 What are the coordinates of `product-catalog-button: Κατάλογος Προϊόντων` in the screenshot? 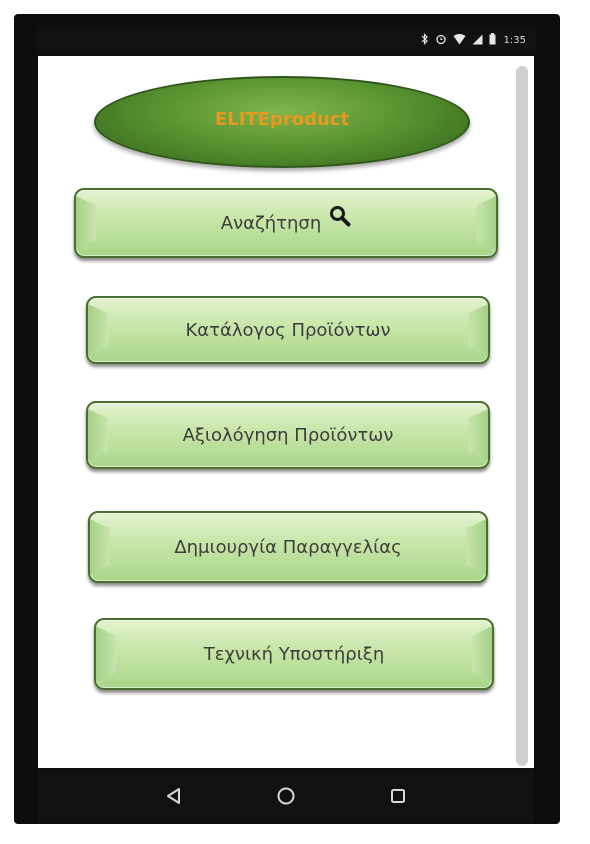 It's located at (288, 330).